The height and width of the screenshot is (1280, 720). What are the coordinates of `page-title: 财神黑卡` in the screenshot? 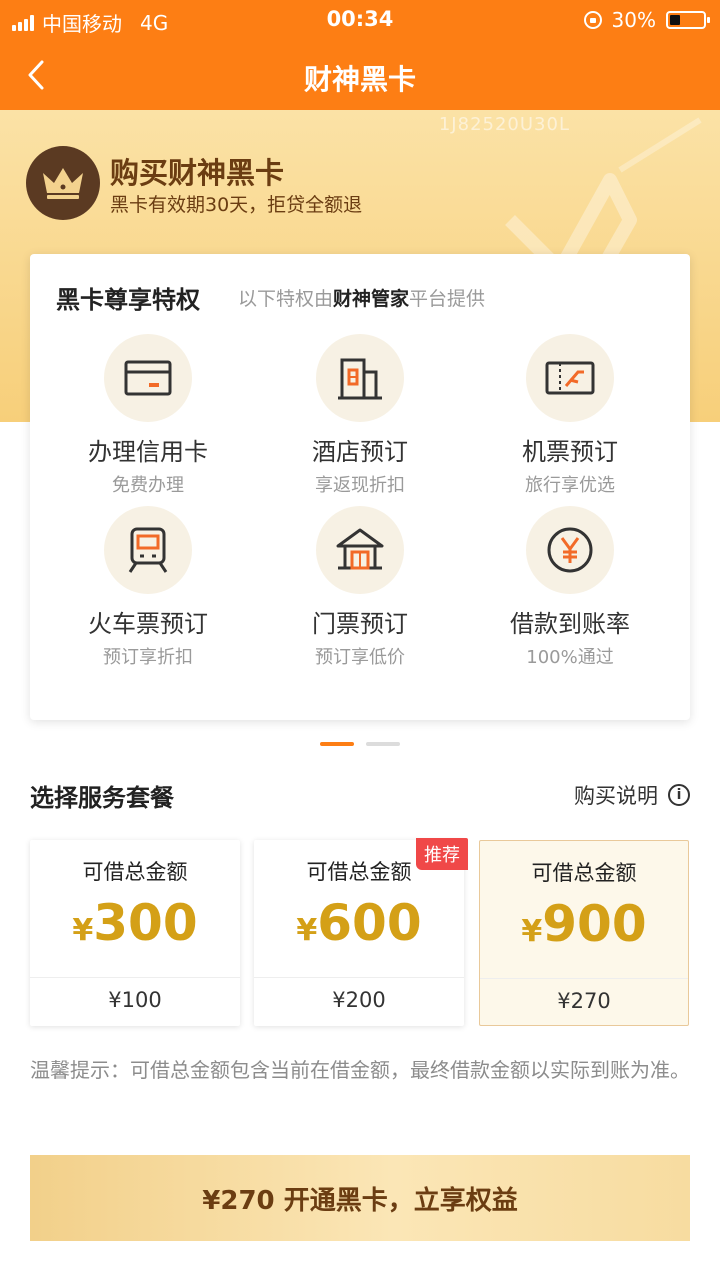 It's located at (359, 79).